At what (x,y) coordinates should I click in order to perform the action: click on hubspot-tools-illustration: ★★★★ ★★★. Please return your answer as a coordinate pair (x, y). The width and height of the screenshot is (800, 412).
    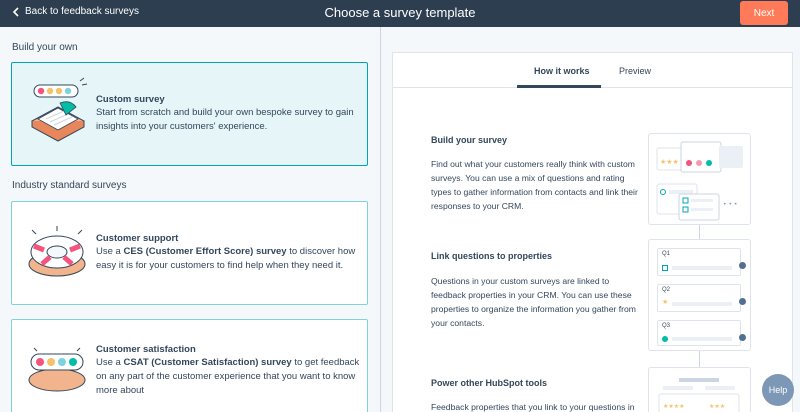
    Looking at the image, I should click on (699, 389).